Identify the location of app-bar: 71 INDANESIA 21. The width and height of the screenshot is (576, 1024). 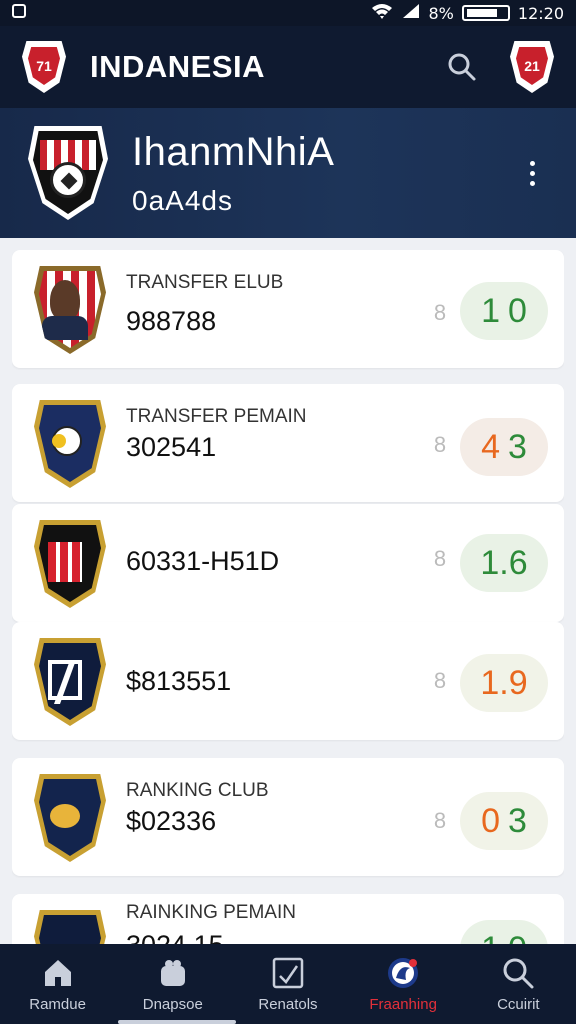
(288, 67).